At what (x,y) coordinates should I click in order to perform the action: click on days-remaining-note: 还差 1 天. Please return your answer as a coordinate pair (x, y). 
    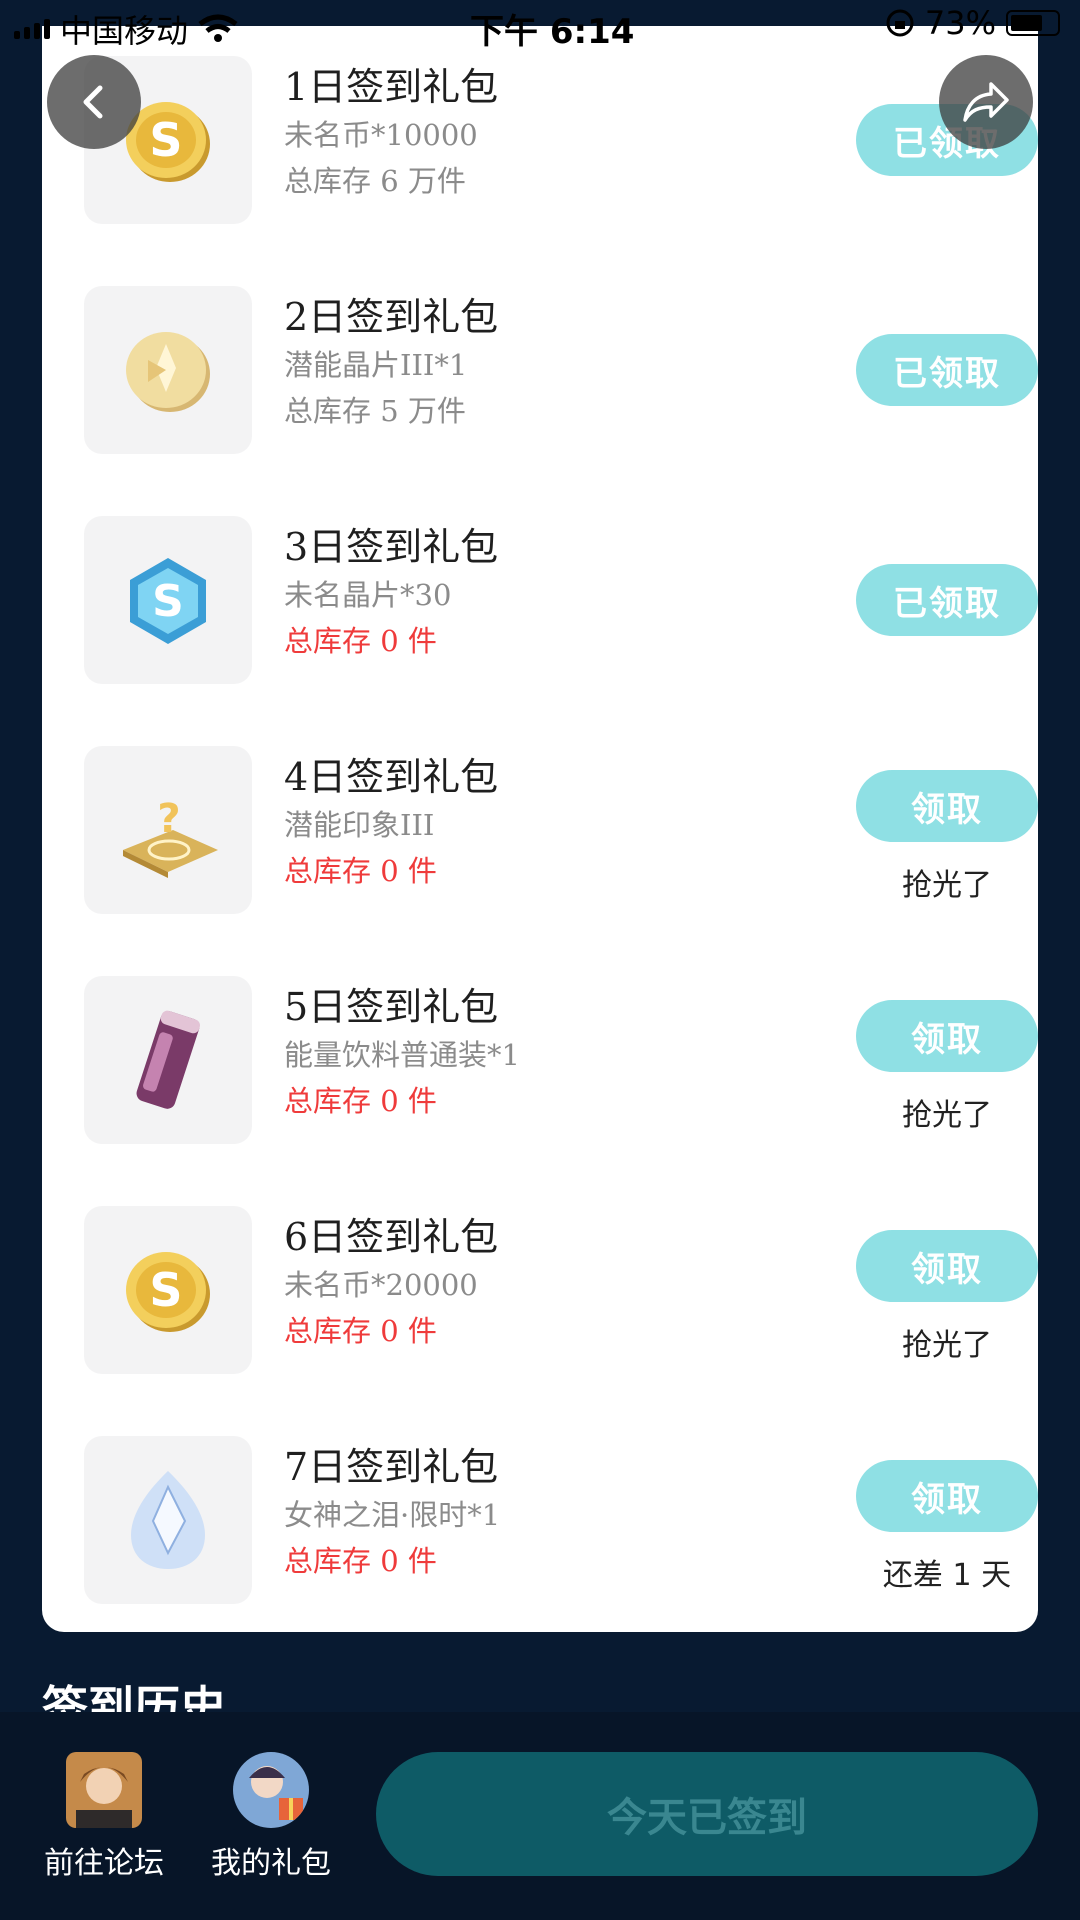
    Looking at the image, I should click on (947, 1575).